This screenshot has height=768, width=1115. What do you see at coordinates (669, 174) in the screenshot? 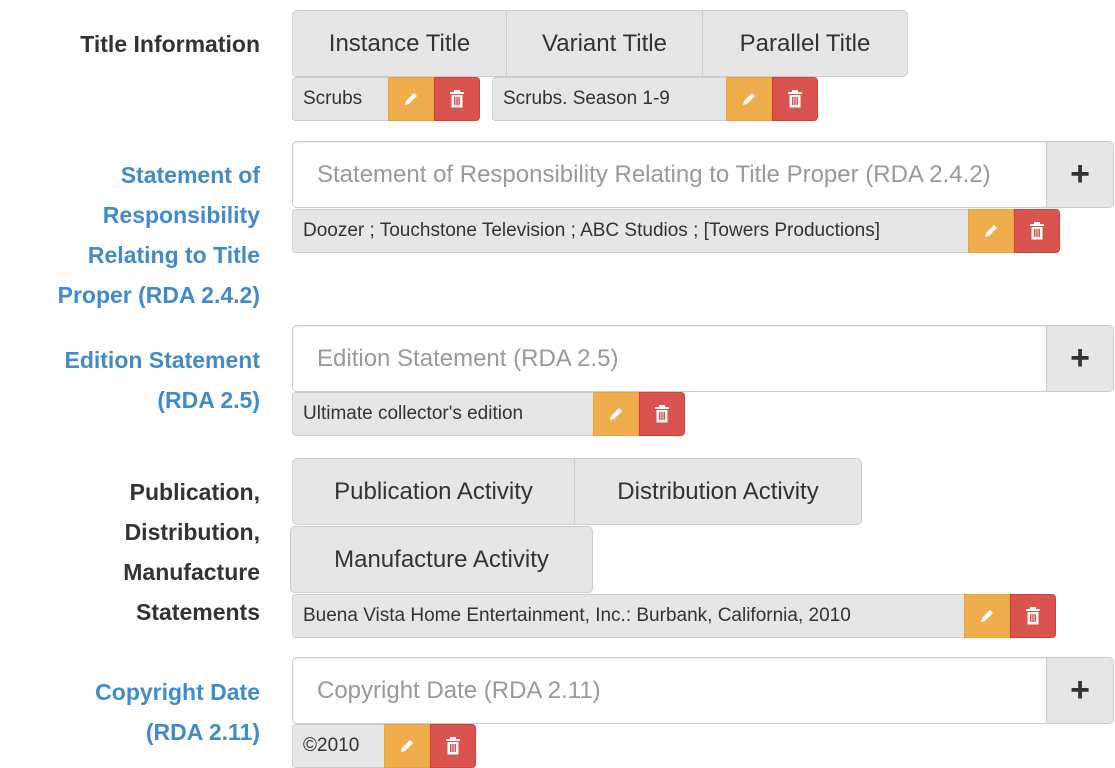
I see `responsibility-input` at bounding box center [669, 174].